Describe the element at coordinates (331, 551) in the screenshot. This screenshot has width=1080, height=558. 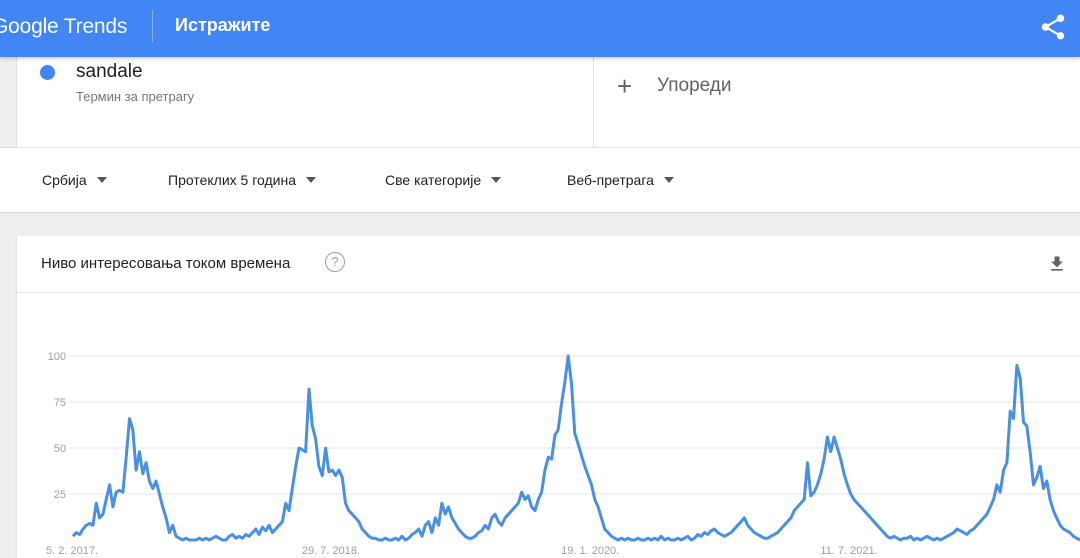
I see `x-tick-label: 29. 7. 2018.` at that location.